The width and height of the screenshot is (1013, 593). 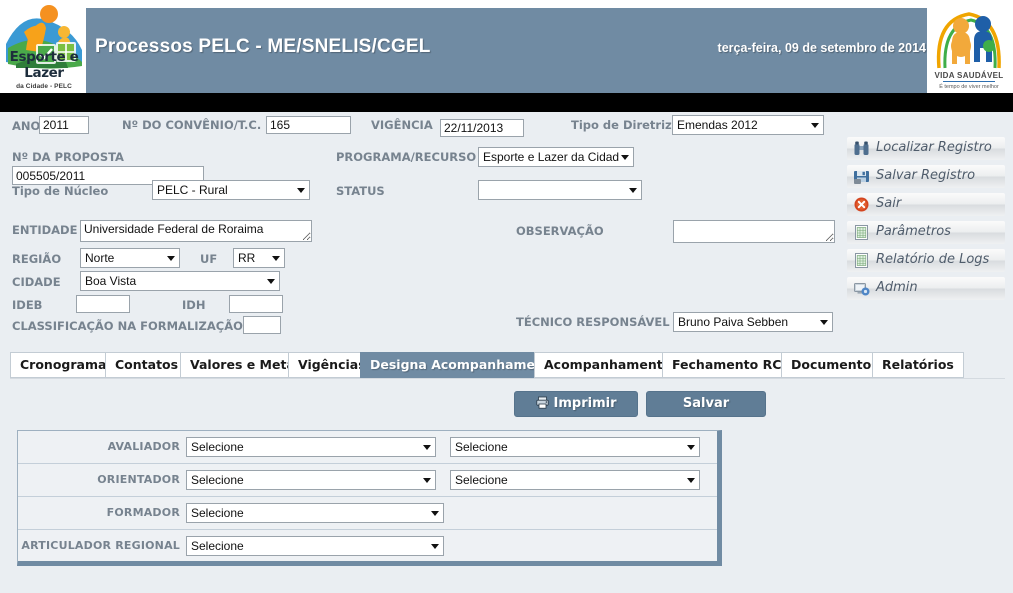 I want to click on imprimir-button: Imprimir, so click(x=576, y=404).